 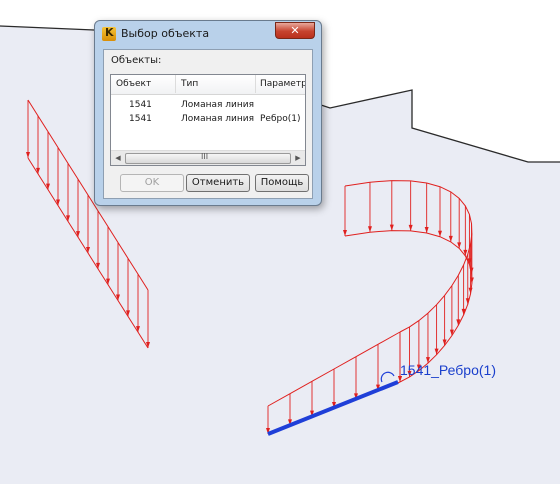 I want to click on cancel-button: Отменить, so click(x=218, y=183).